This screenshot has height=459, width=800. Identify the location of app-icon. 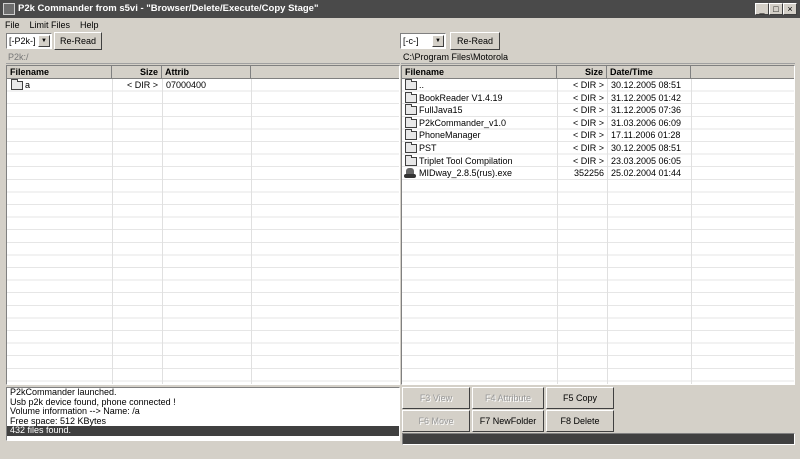
(9, 9).